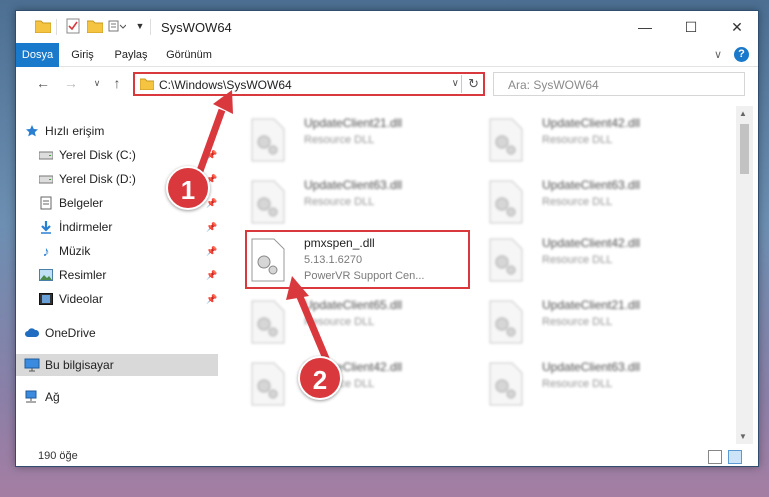 The height and width of the screenshot is (497, 769). What do you see at coordinates (86, 227) in the screenshot?
I see `nav-label: İndirmeler` at bounding box center [86, 227].